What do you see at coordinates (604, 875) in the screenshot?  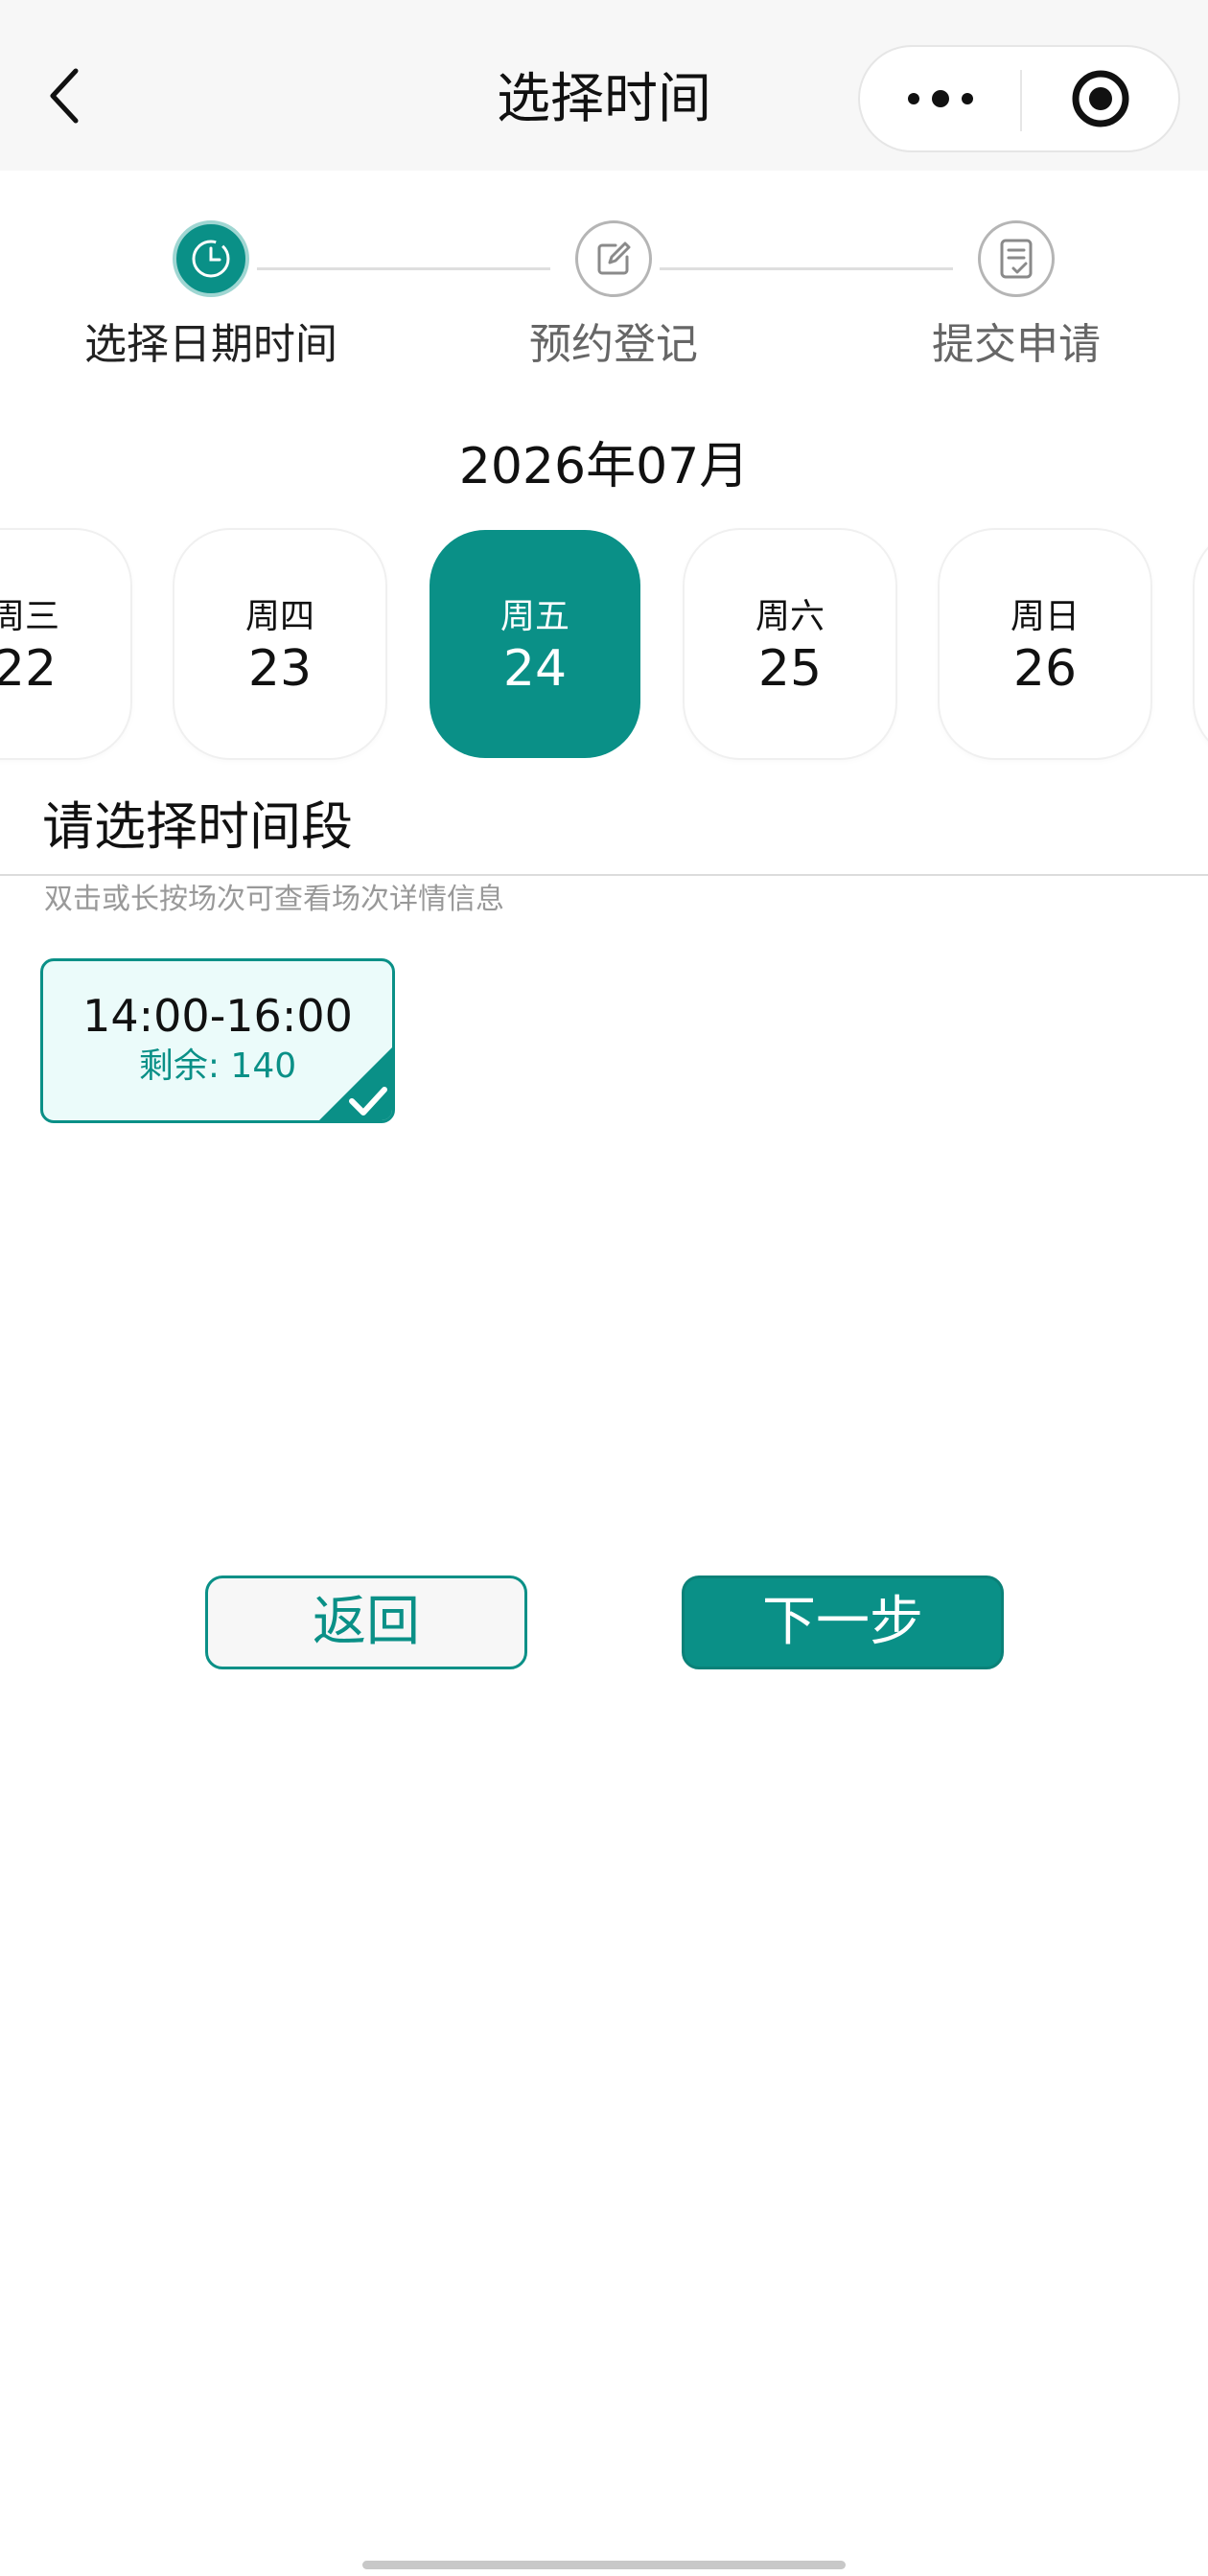 I see `section-divider` at bounding box center [604, 875].